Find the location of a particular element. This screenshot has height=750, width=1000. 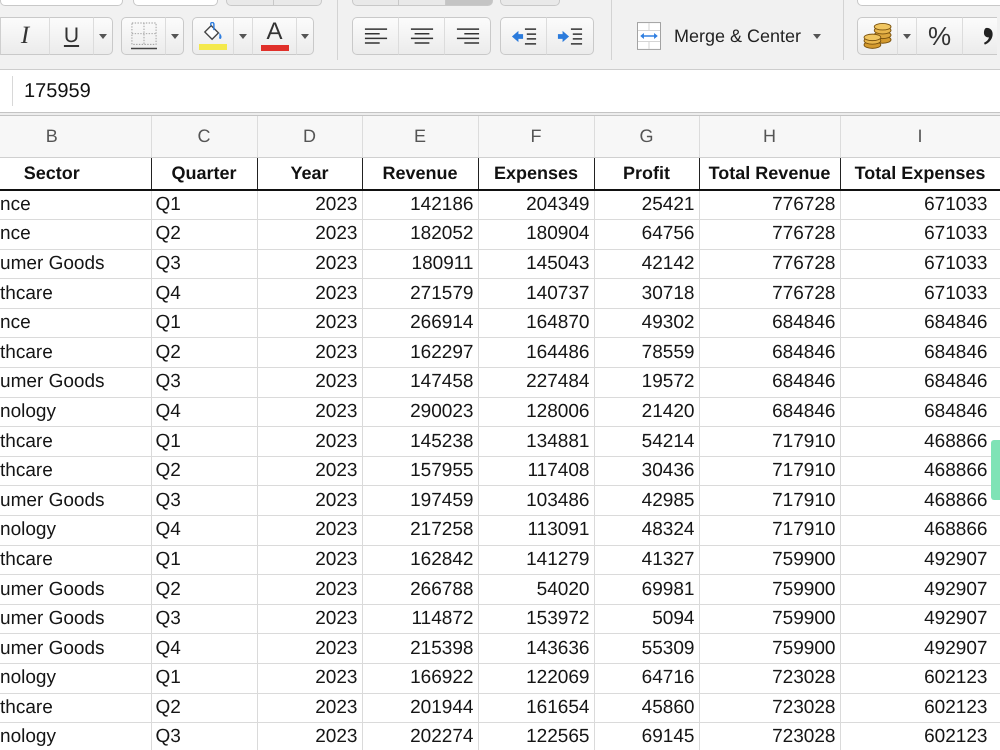

table-cell: 759900 is located at coordinates (769, 589).